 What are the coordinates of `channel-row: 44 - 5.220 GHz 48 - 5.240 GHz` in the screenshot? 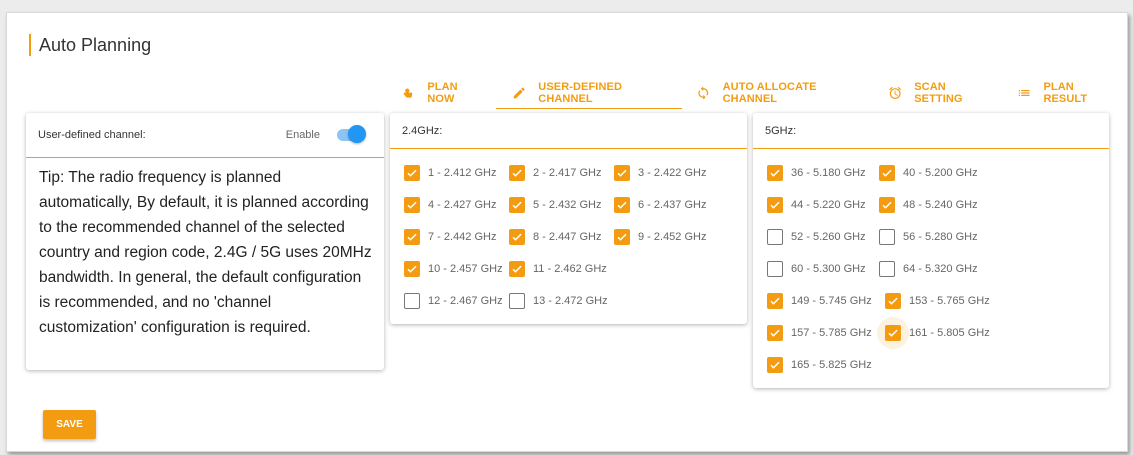 It's located at (938, 205).